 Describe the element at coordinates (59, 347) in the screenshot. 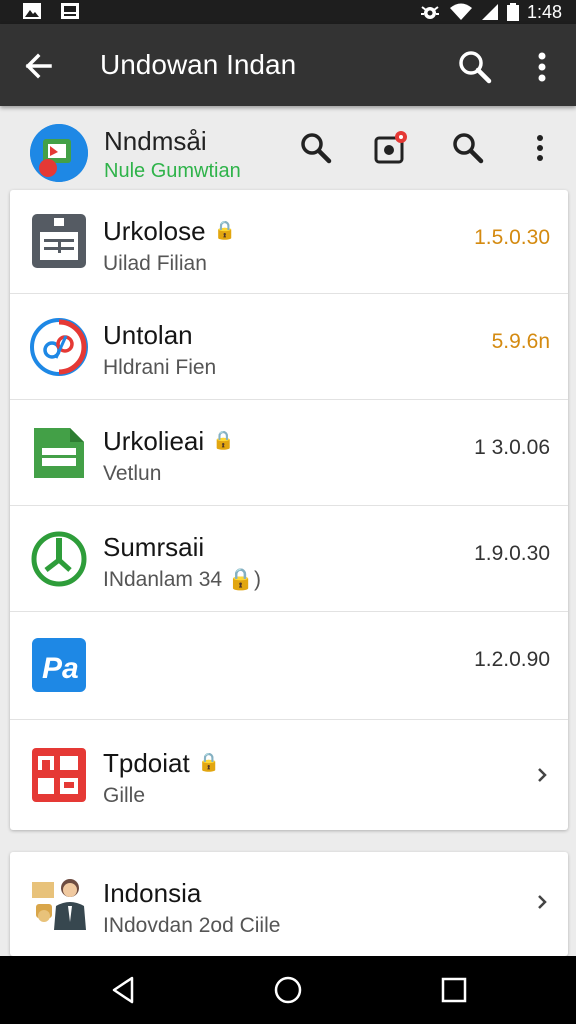

I see `link-app-icon` at that location.